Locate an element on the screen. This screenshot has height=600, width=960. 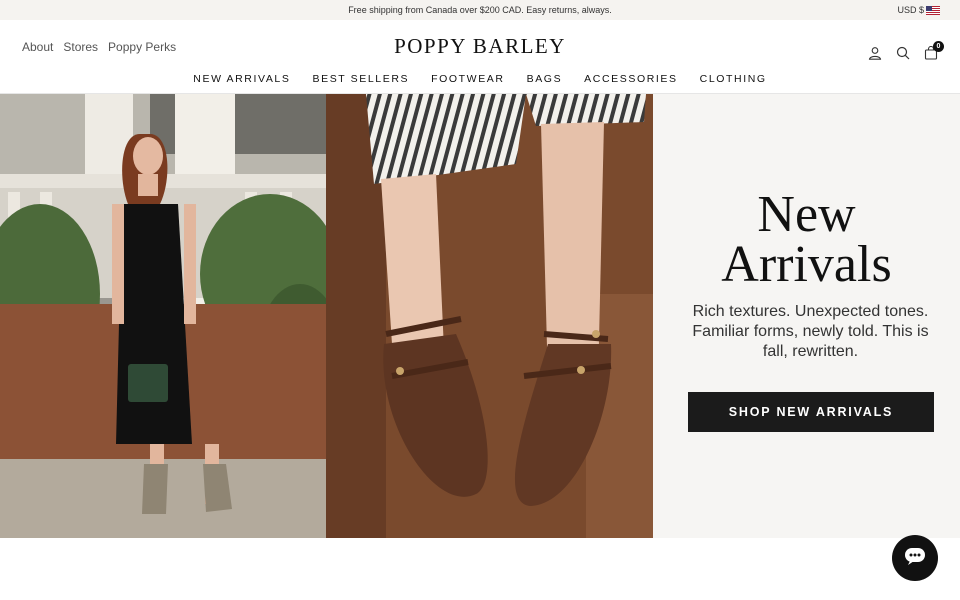
utility-links: About Stores Poppy Perks is located at coordinates (99, 47).